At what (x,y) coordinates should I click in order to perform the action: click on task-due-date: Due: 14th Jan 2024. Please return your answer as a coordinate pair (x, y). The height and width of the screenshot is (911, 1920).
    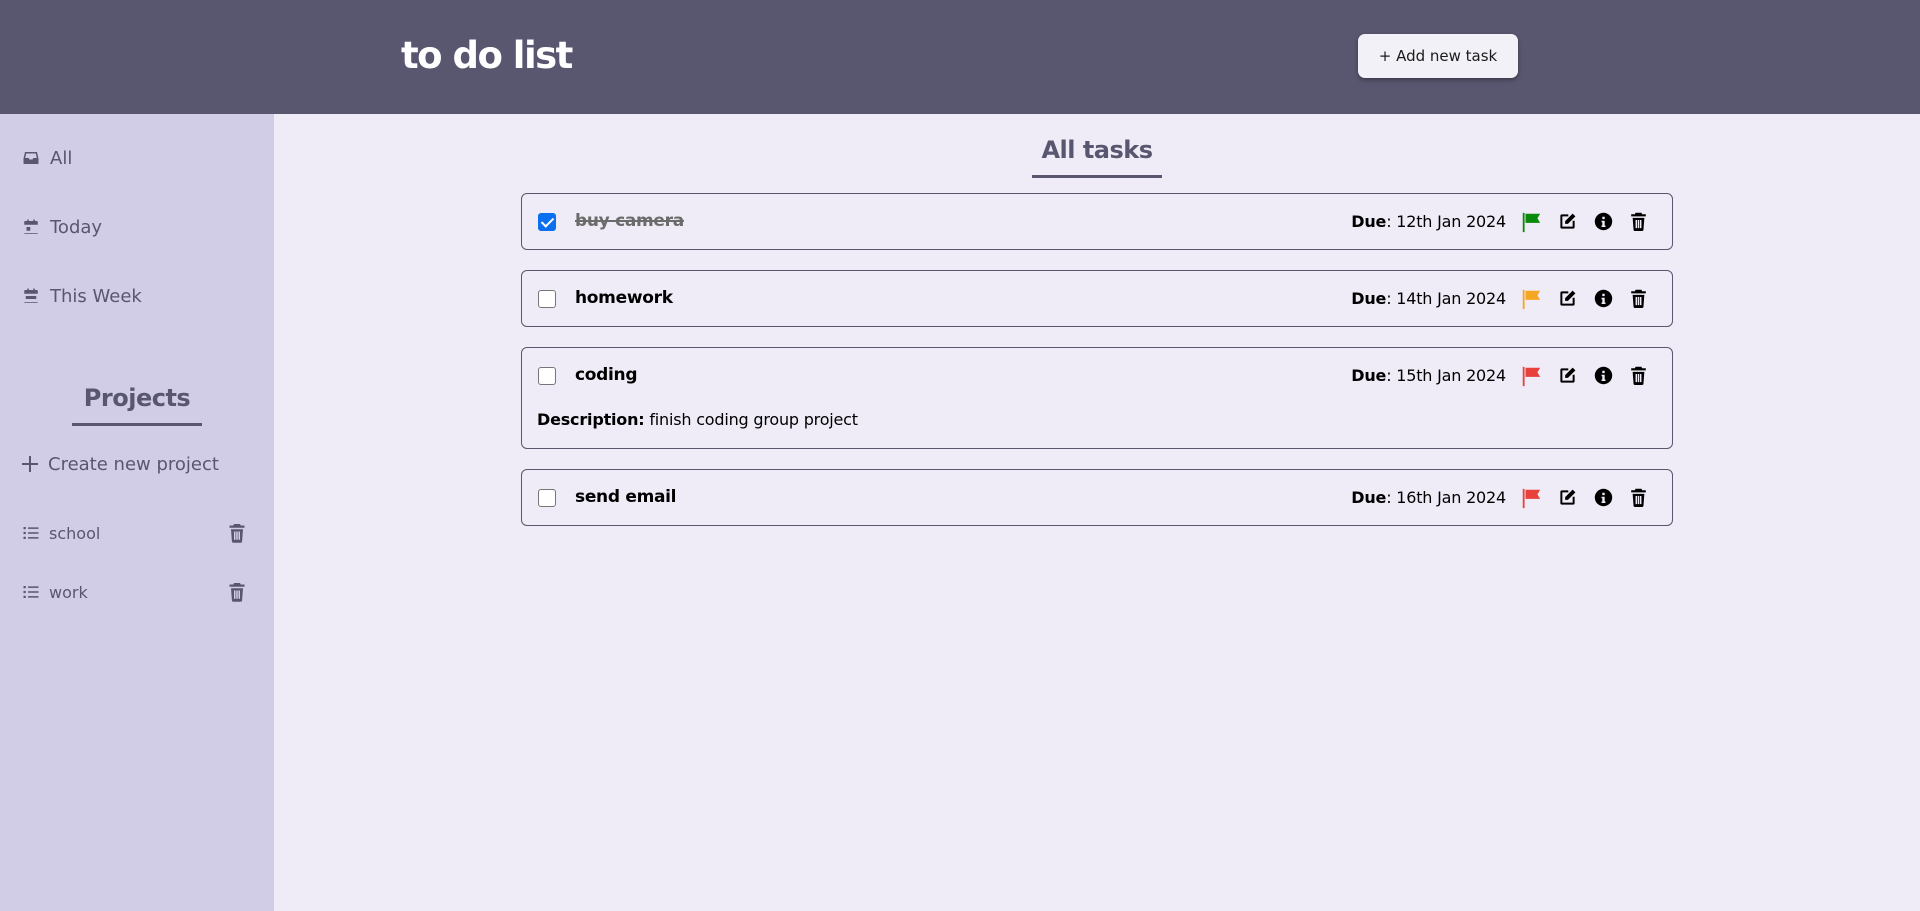
    Looking at the image, I should click on (1428, 299).